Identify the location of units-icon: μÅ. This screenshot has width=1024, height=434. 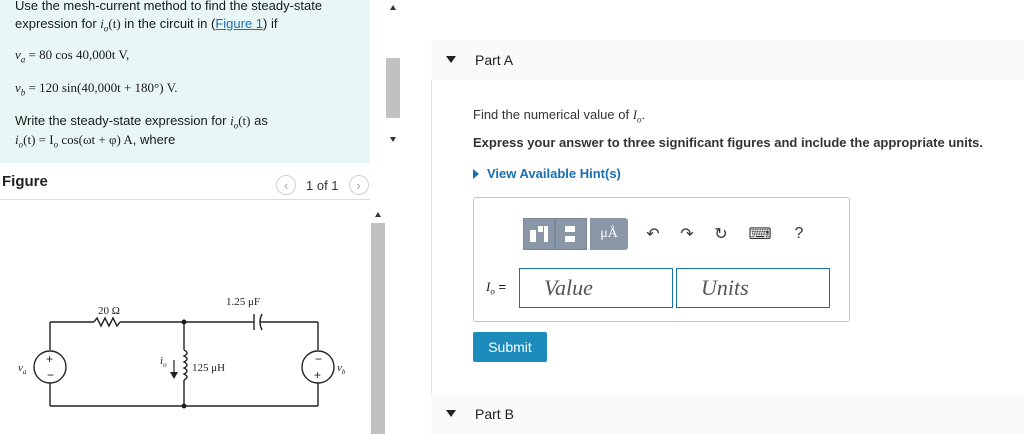
(609, 233).